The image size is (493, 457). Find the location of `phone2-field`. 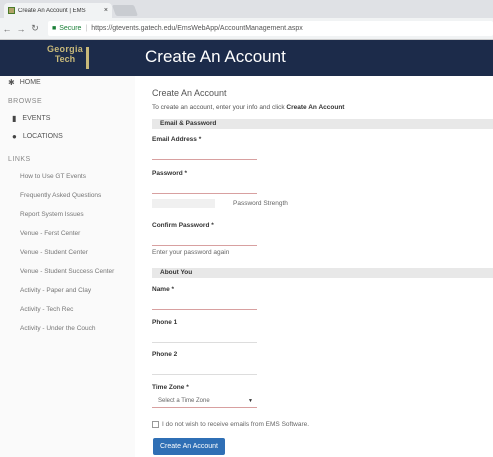

phone2-field is located at coordinates (204, 368).